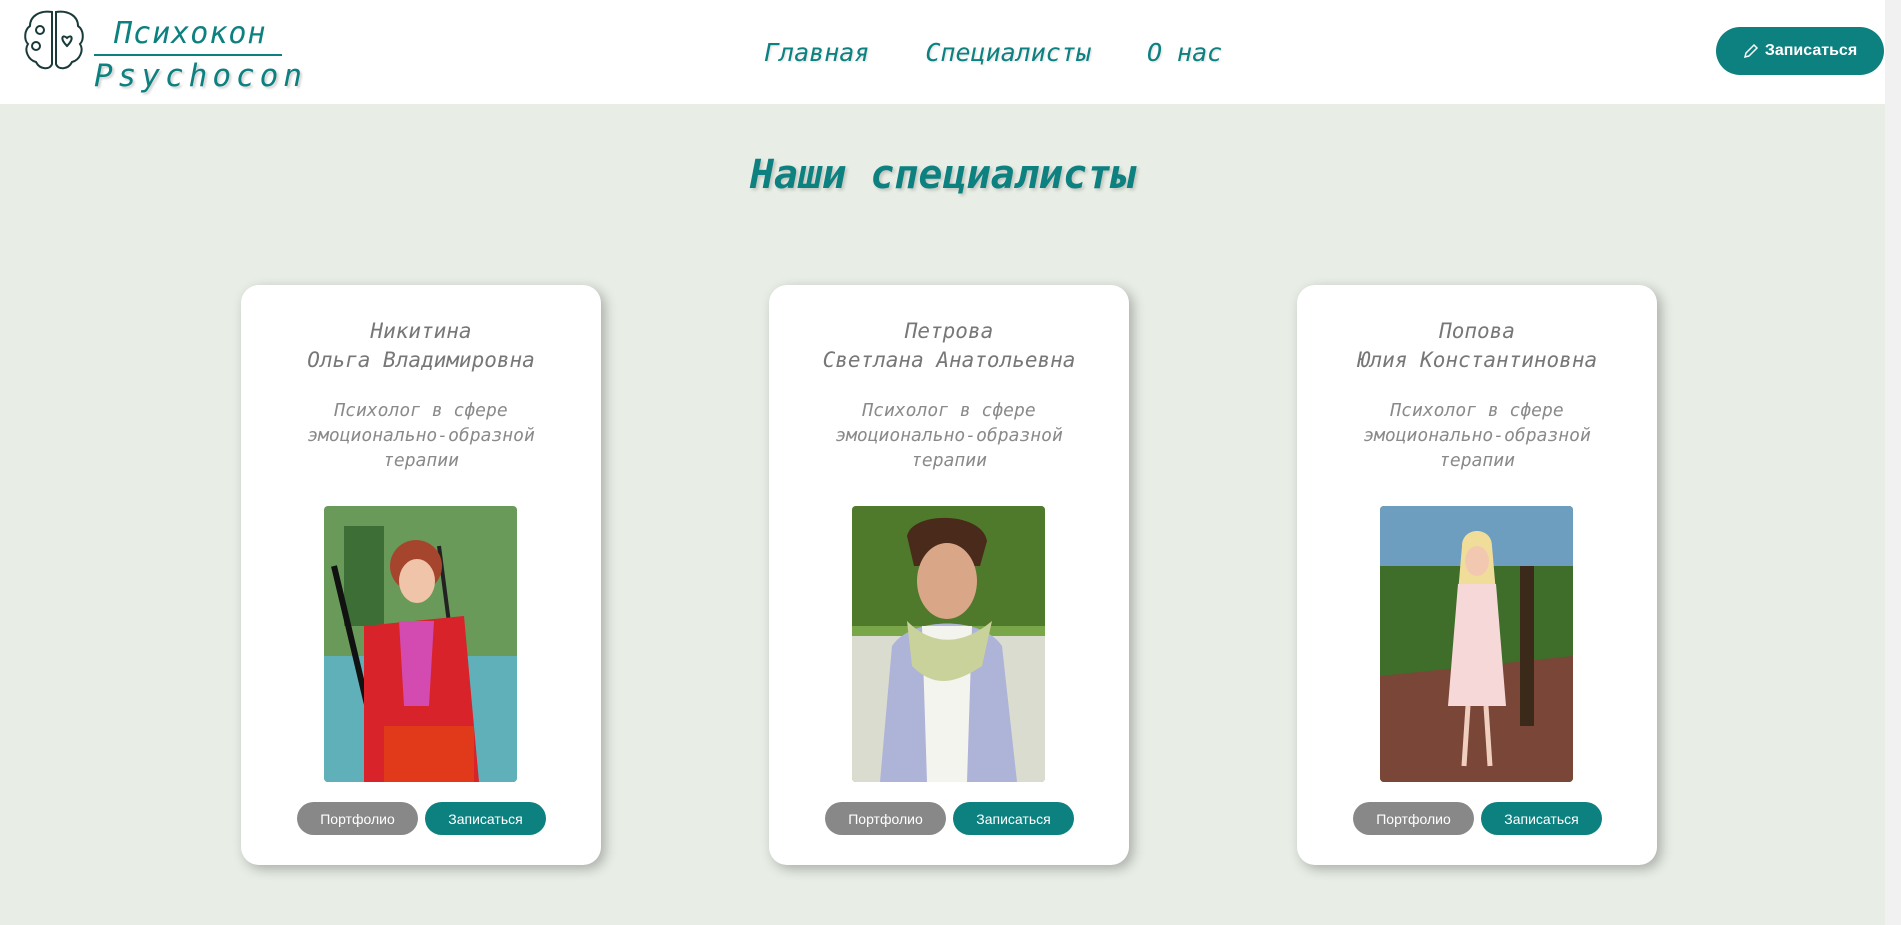  I want to click on specialist-surname: Попова, so click(1477, 331).